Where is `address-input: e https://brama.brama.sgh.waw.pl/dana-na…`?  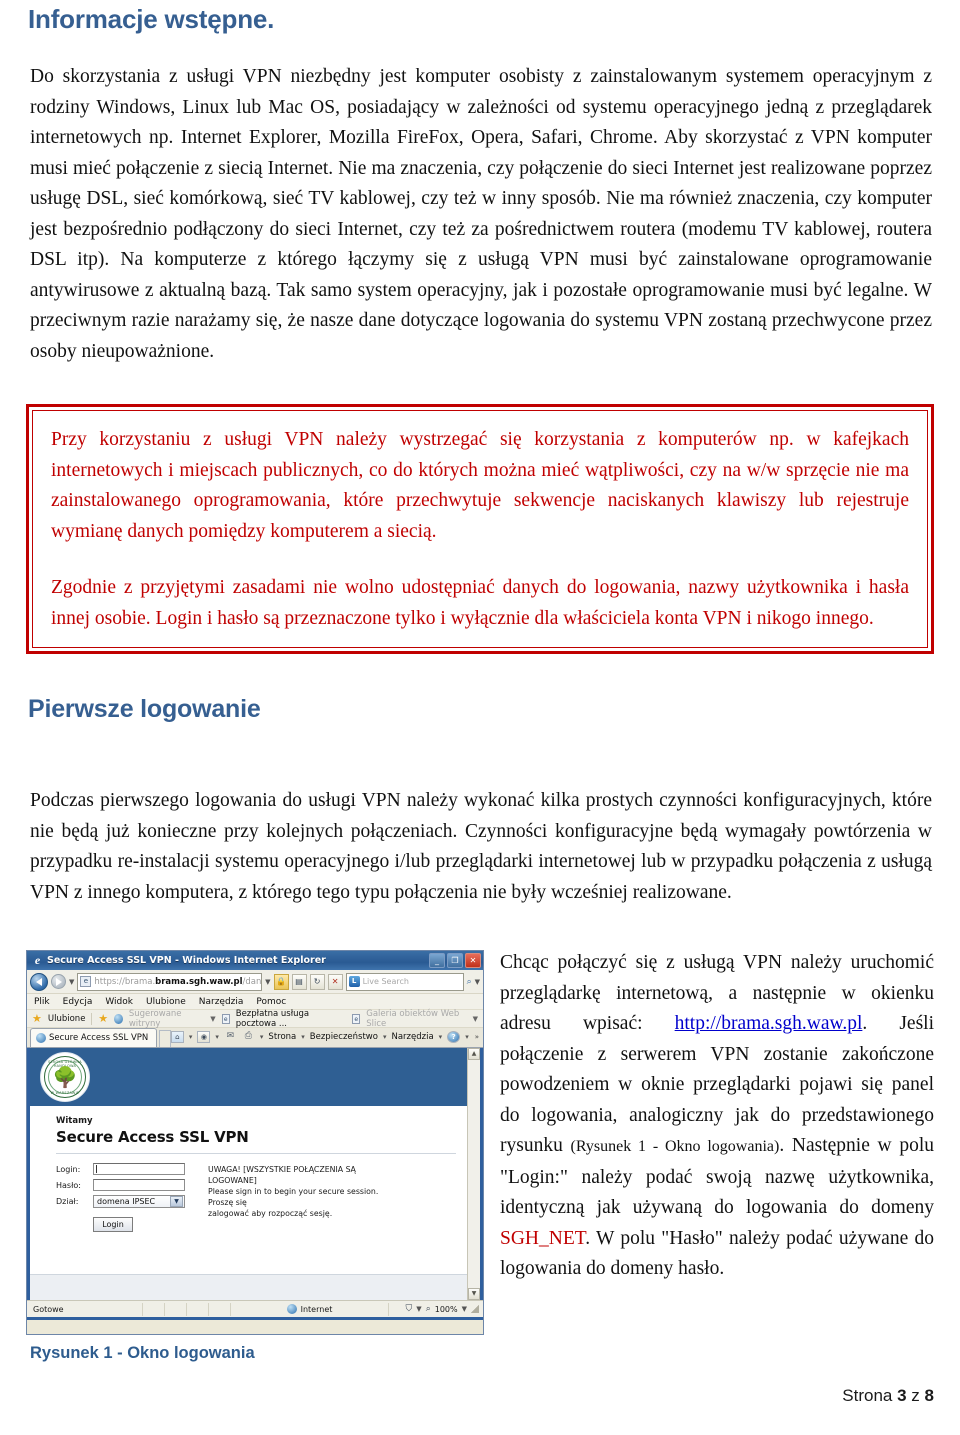 address-input: e https://brama.brama.sgh.waw.pl/dana-na… is located at coordinates (170, 981).